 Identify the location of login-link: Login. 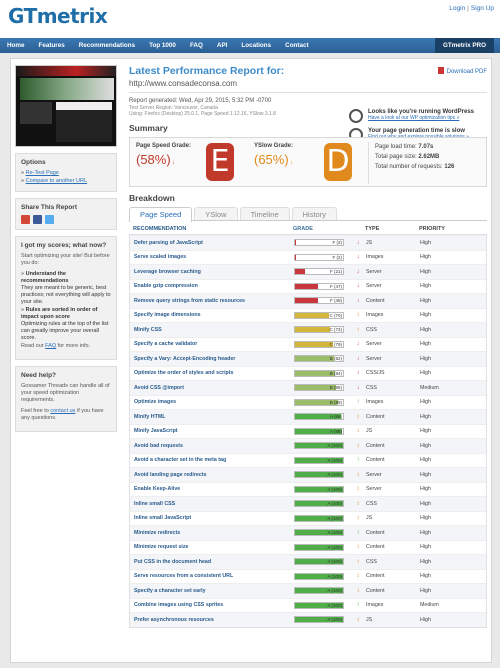
(457, 8).